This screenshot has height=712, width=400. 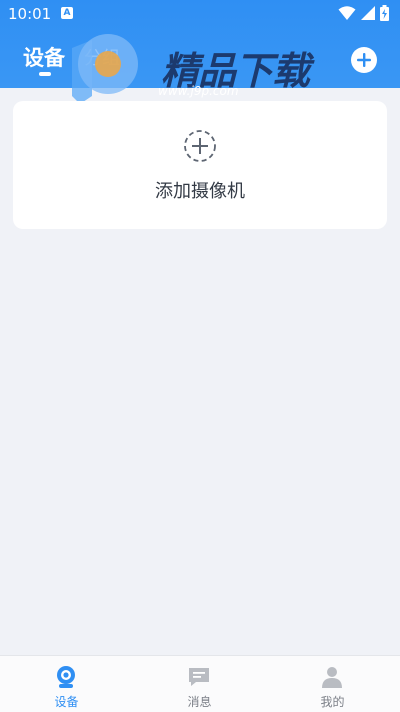 What do you see at coordinates (368, 13) in the screenshot?
I see `signal-icon` at bounding box center [368, 13].